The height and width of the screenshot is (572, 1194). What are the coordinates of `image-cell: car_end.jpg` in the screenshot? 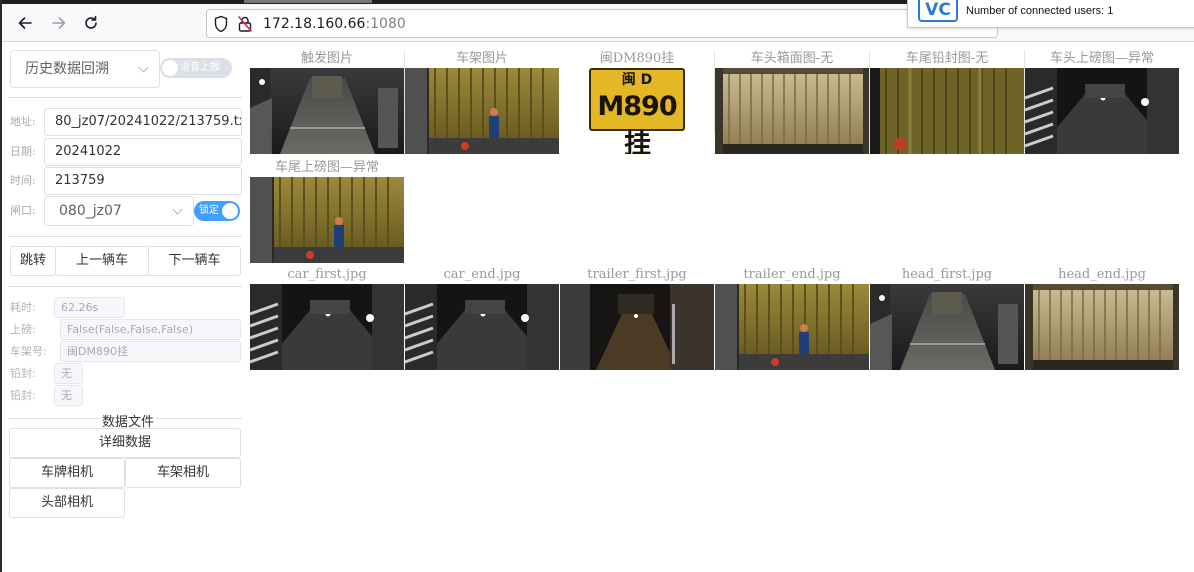 It's located at (482, 318).